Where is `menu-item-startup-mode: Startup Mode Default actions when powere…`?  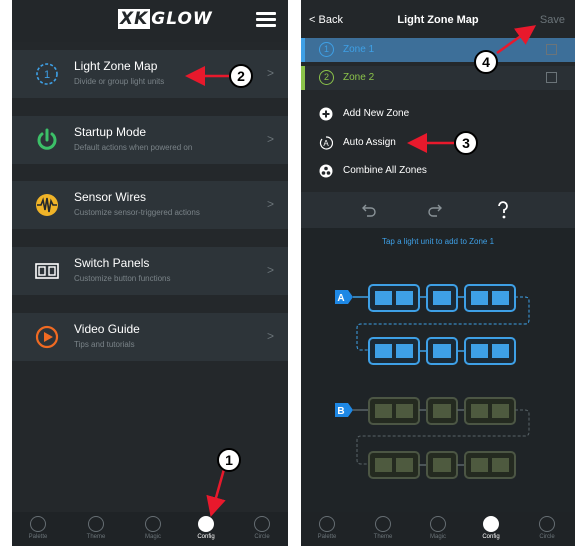 menu-item-startup-mode: Startup Mode Default actions when powere… is located at coordinates (150, 140).